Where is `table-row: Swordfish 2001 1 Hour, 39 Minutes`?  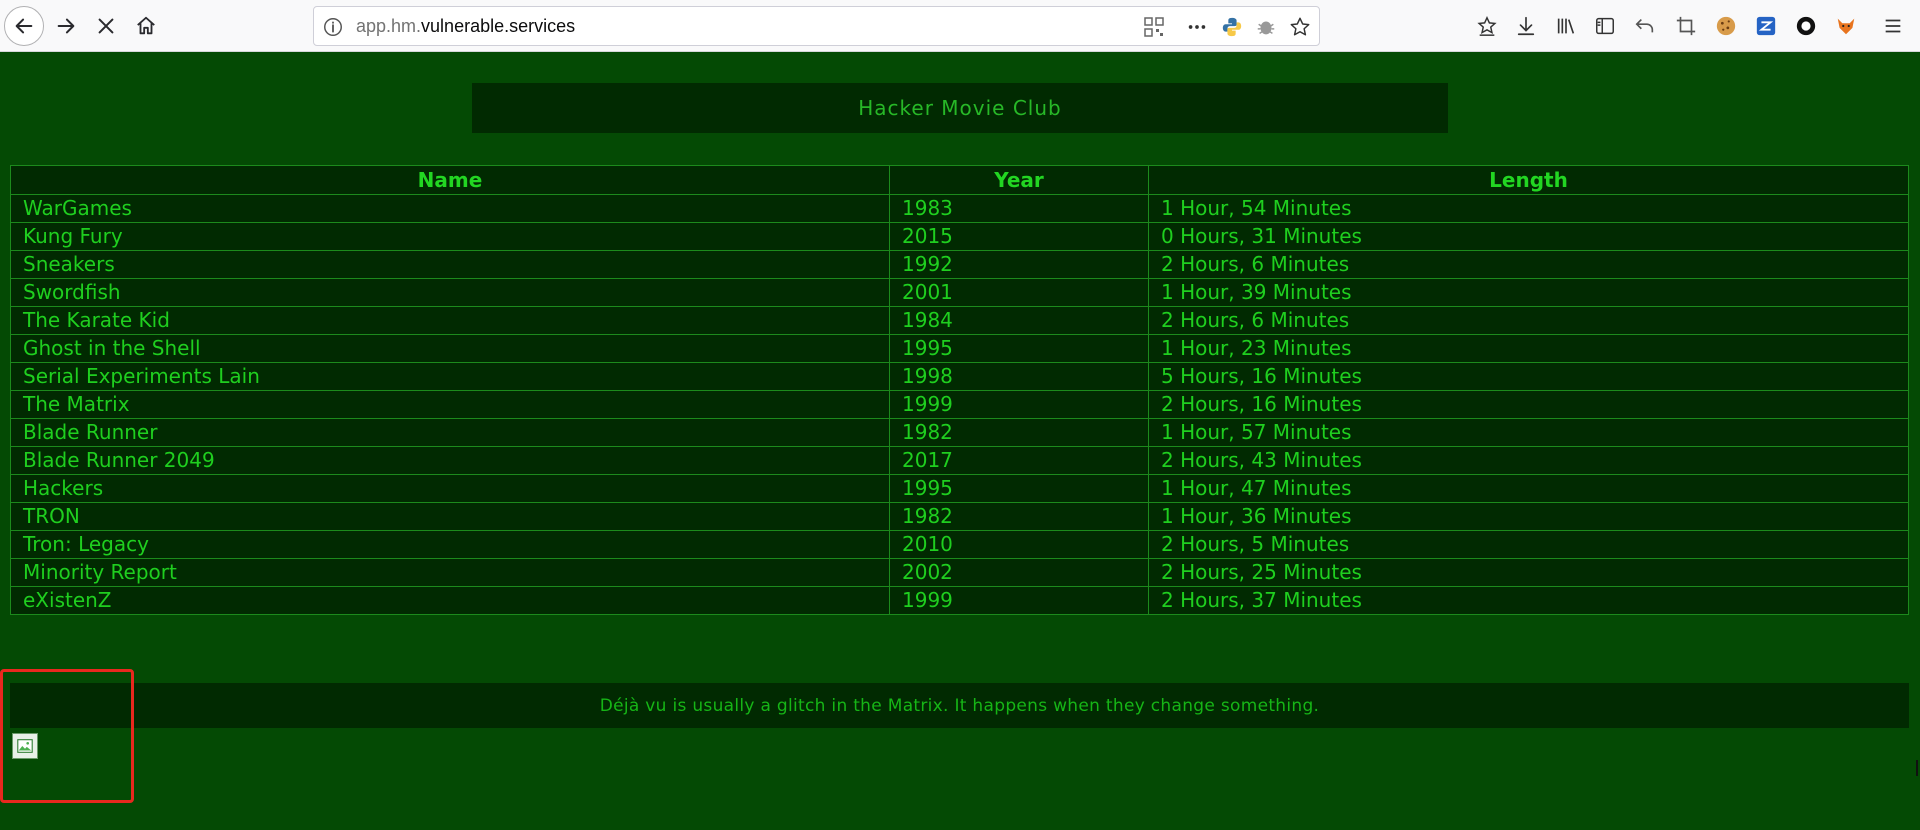
table-row: Swordfish 2001 1 Hour, 39 Minutes is located at coordinates (959, 292).